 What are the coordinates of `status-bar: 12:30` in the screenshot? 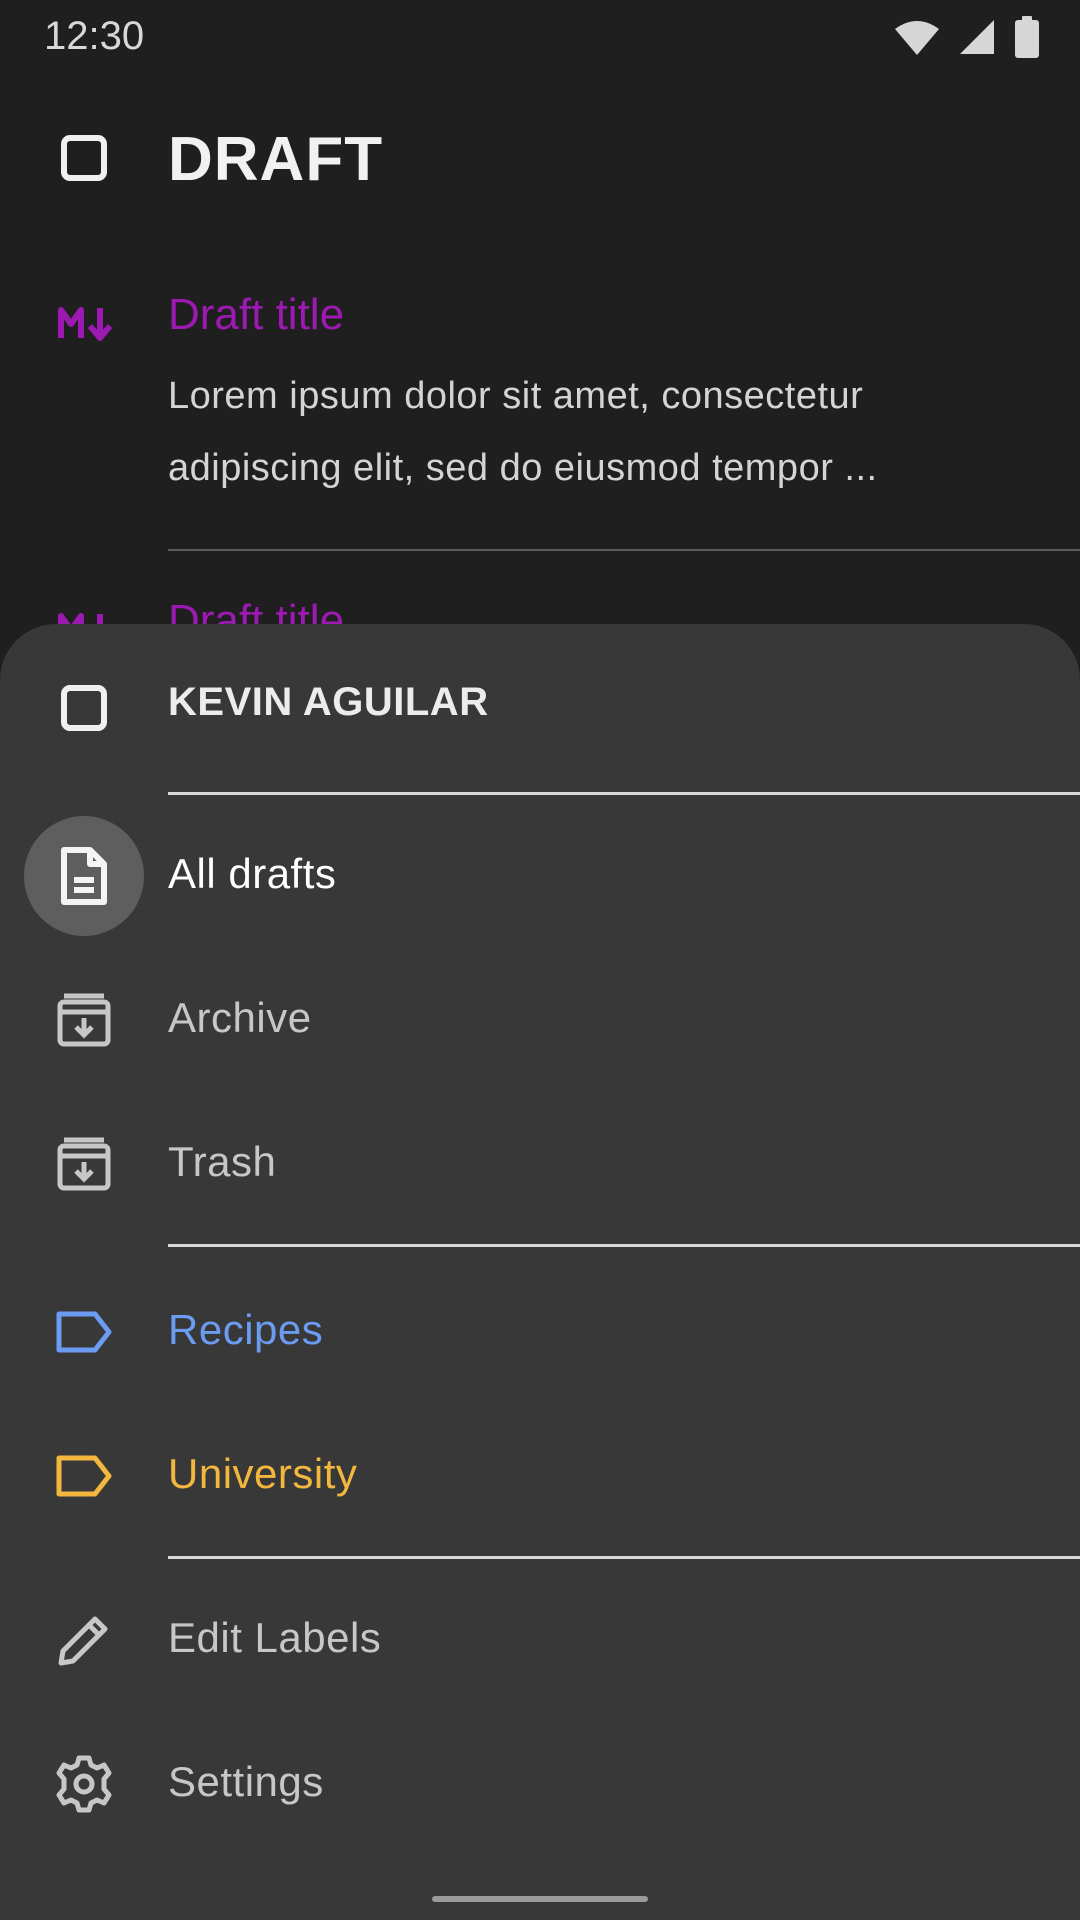 It's located at (540, 37).